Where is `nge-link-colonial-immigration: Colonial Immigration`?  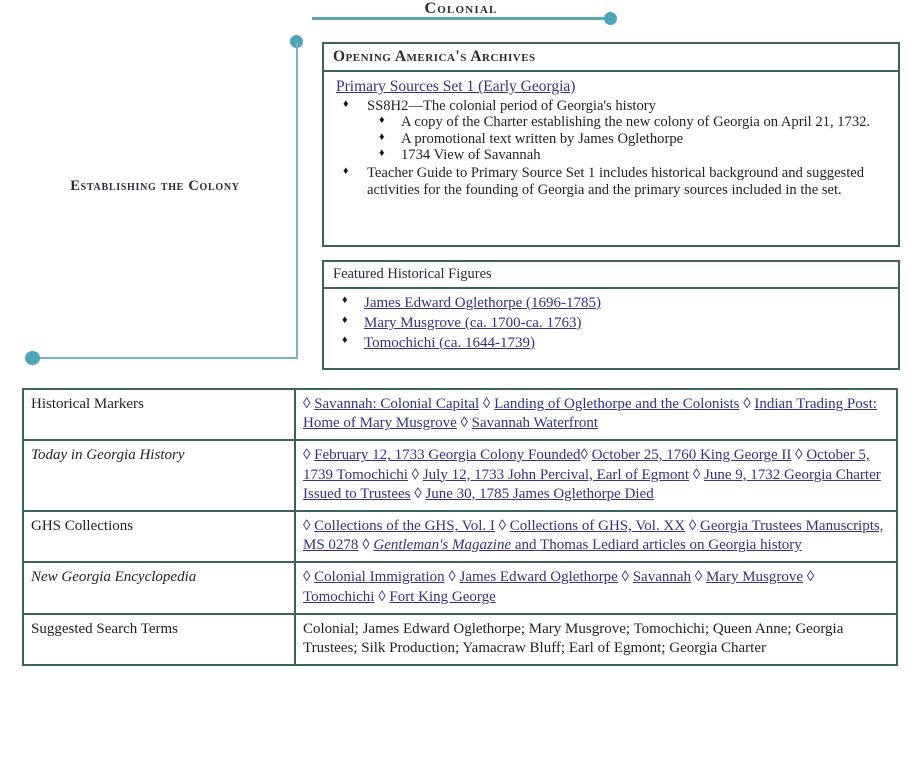
nge-link-colonial-immigration: Colonial Immigration is located at coordinates (379, 577).